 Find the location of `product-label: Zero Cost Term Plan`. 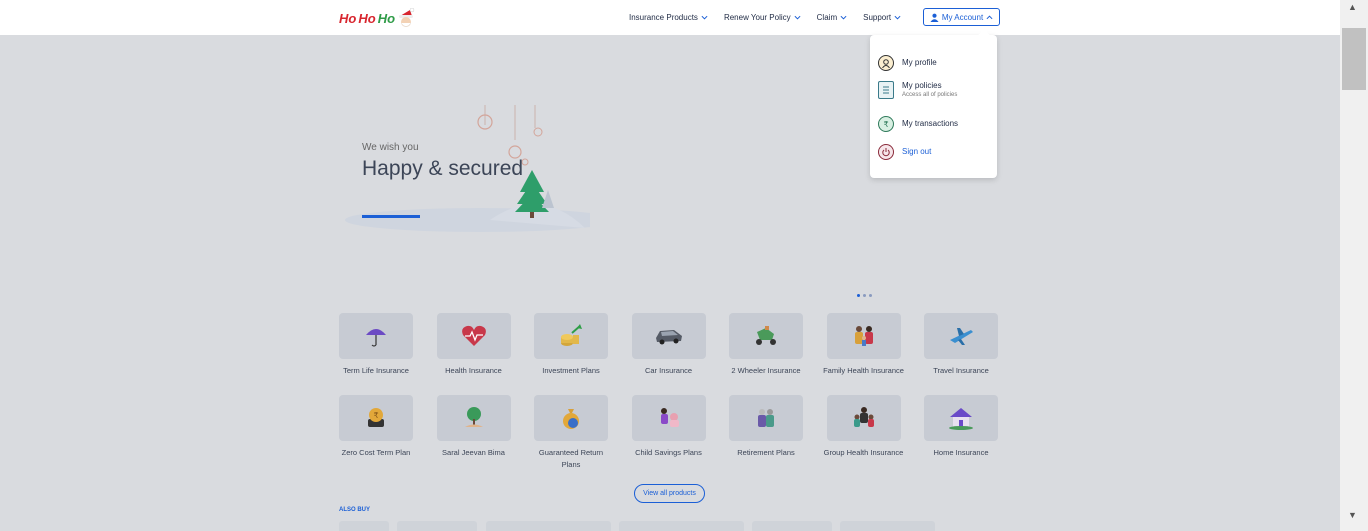

product-label: Zero Cost Term Plan is located at coordinates (376, 452).